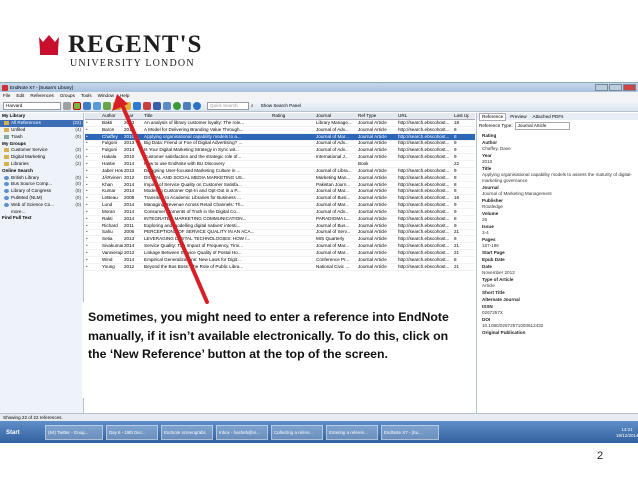 Image resolution: width=638 pixels, height=479 pixels. Describe the element at coordinates (124, 96) in the screenshot. I see `menu-help: Help` at that location.